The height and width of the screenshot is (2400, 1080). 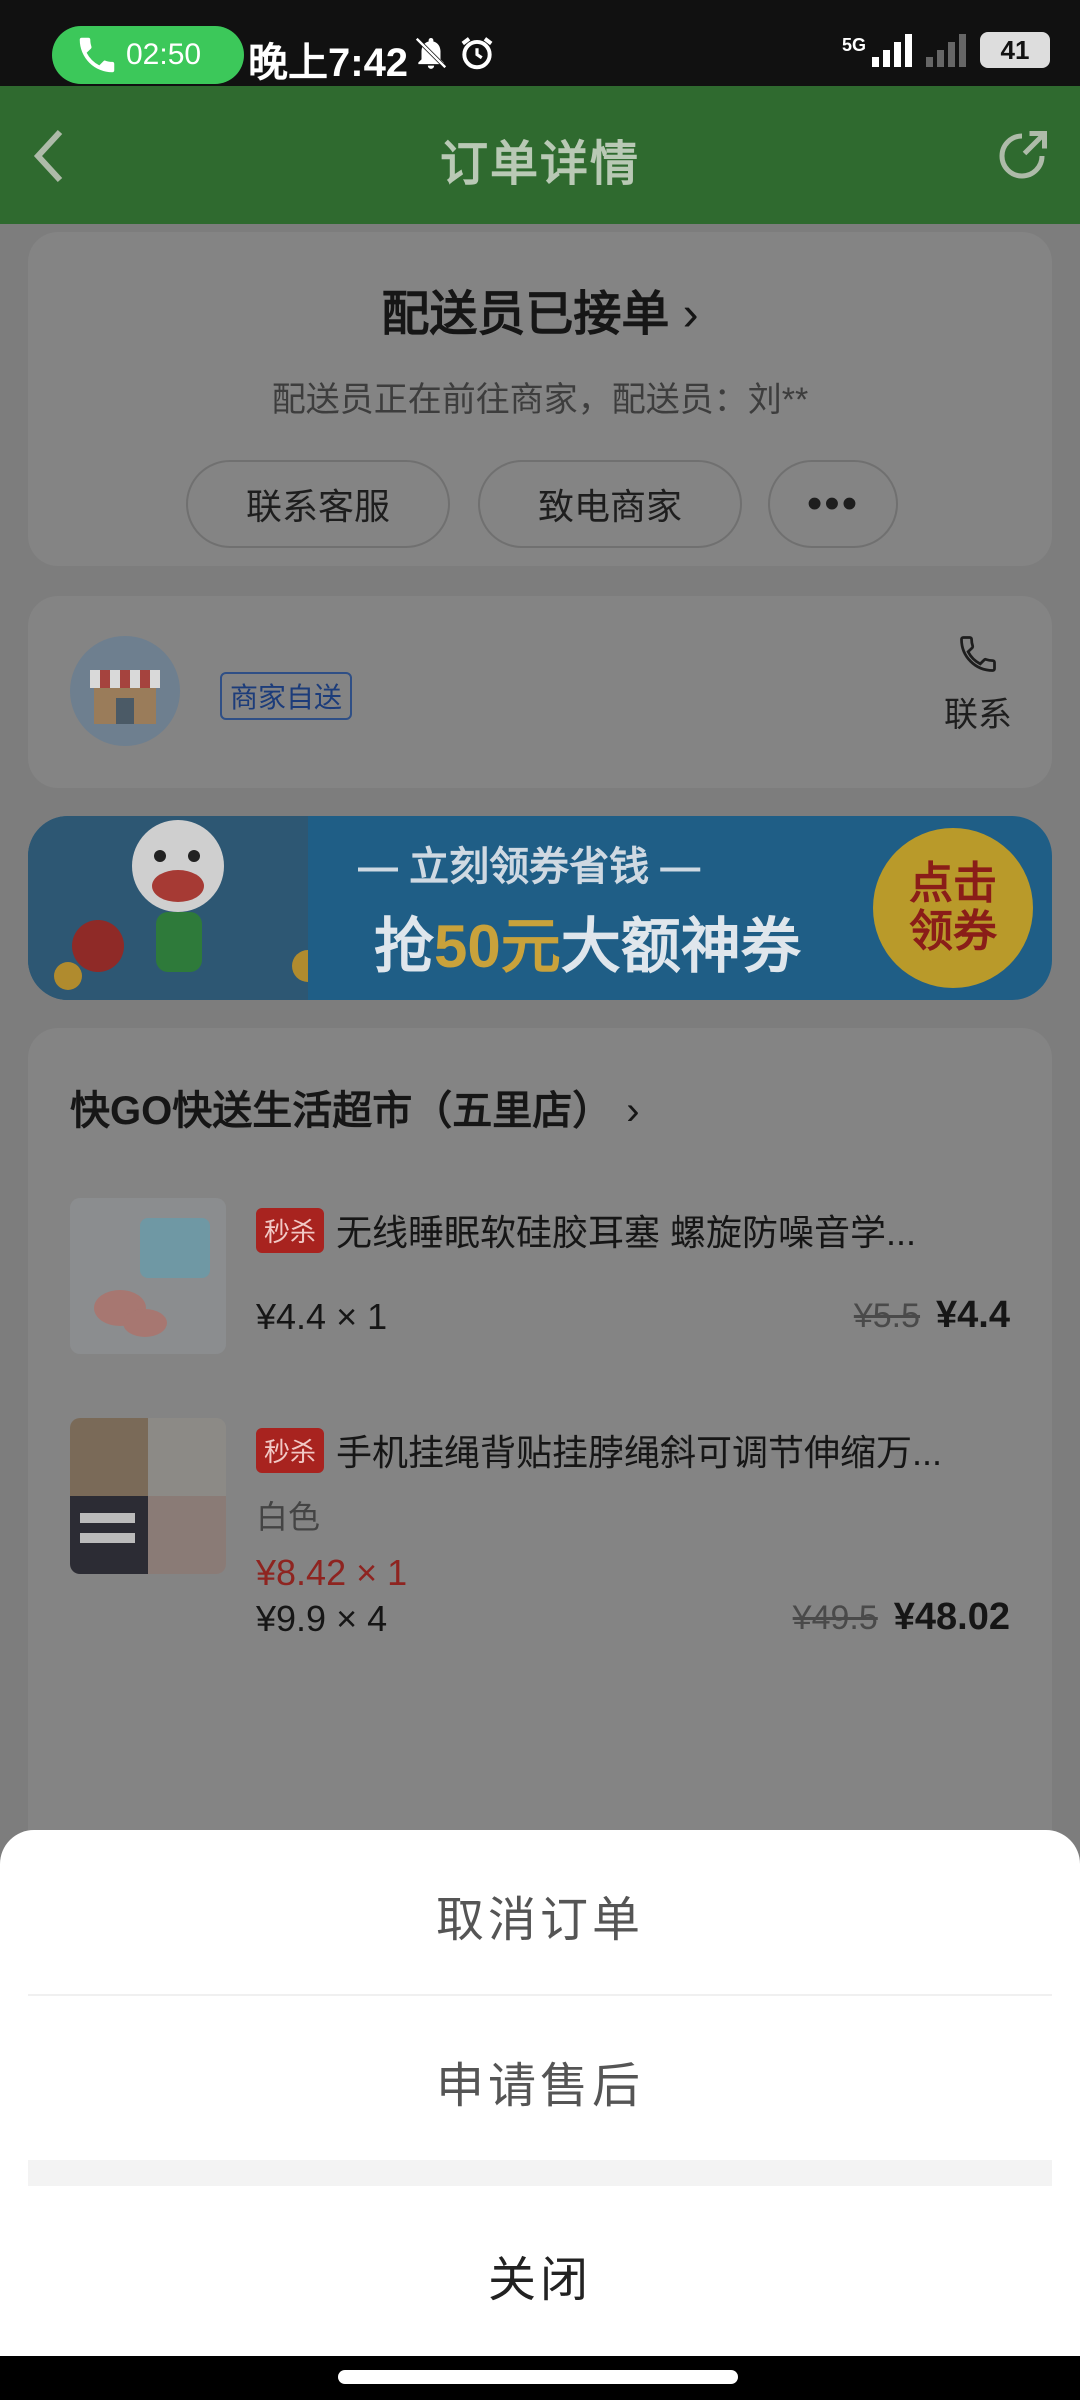 I want to click on merchant-card: 商家自送 联系, so click(x=540, y=692).